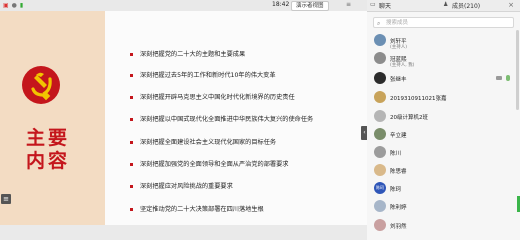  What do you see at coordinates (443, 42) in the screenshot?
I see `member-item: 刘轩平 (主持人)` at bounding box center [443, 42].